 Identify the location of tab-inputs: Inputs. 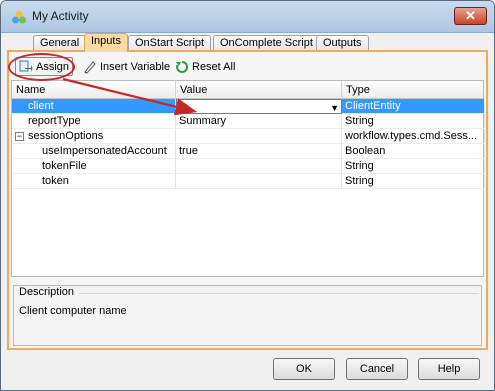
(106, 42).